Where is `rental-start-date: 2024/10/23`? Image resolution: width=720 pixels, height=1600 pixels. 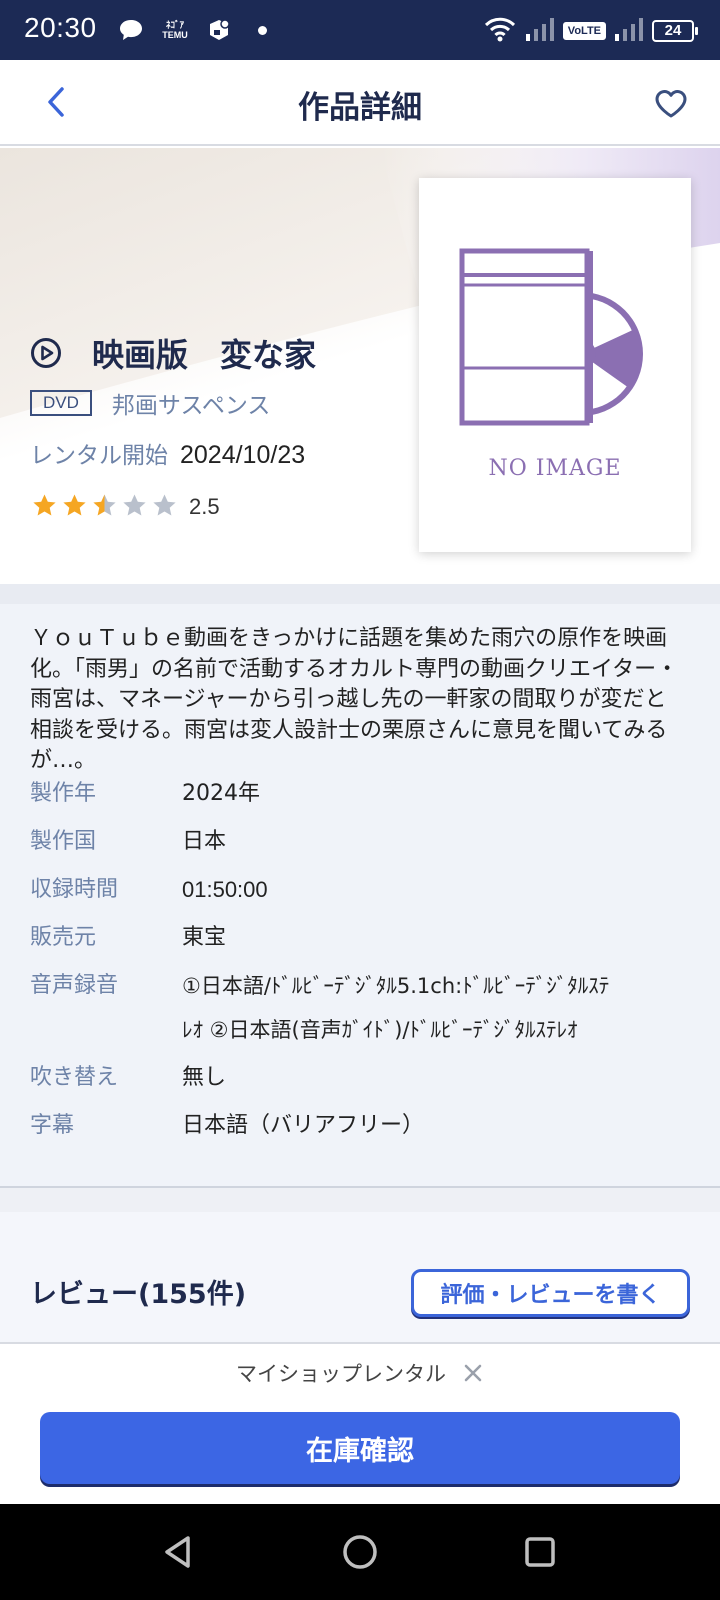
rental-start-date: 2024/10/23 is located at coordinates (243, 455).